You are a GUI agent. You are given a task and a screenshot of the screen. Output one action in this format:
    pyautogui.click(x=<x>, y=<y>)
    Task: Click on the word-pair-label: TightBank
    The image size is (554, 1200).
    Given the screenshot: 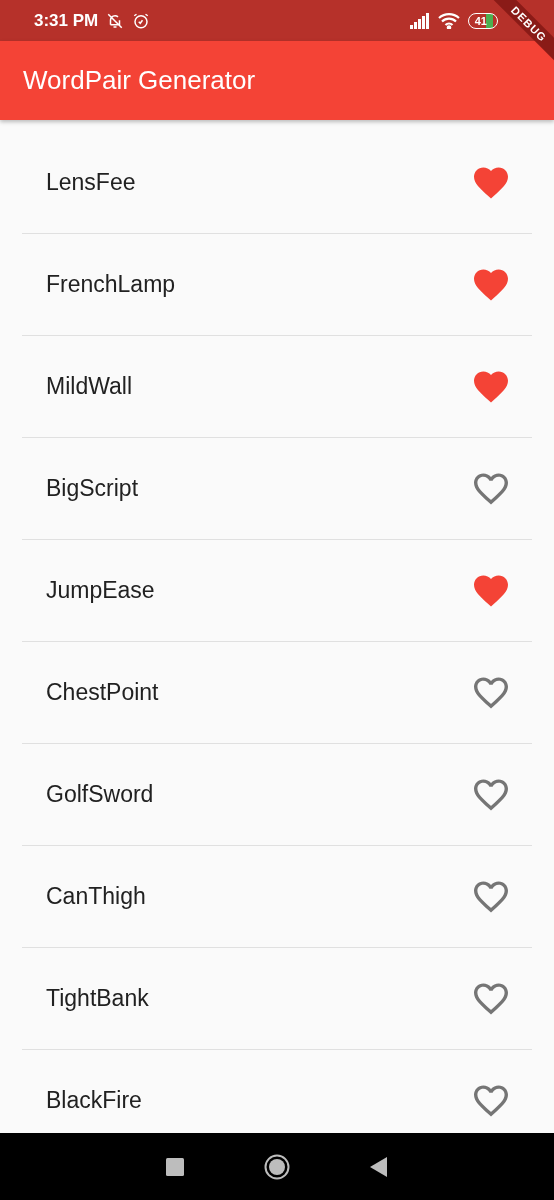 What is the action you would take?
    pyautogui.click(x=97, y=998)
    